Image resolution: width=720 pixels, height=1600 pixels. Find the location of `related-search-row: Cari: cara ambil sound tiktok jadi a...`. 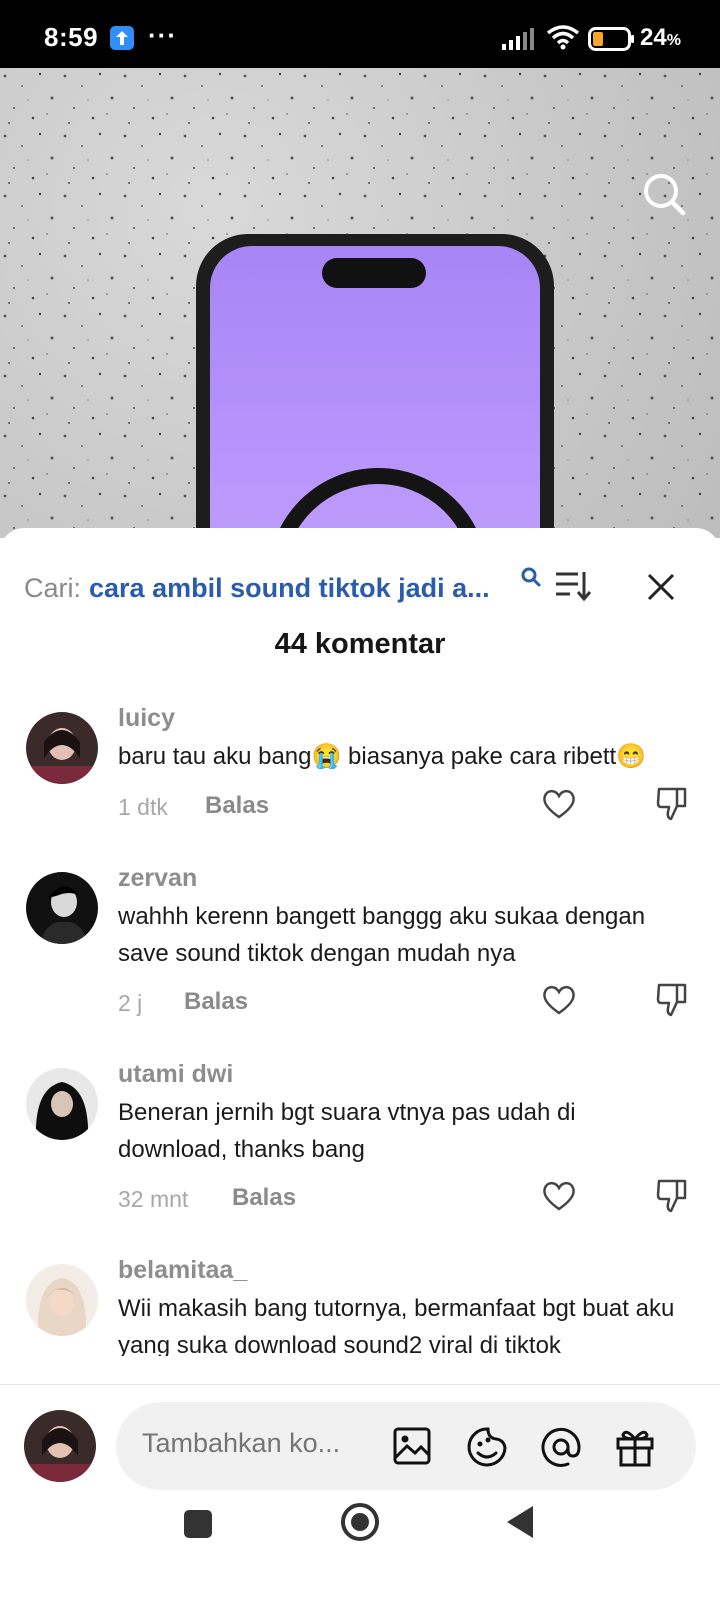

related-search-row: Cari: cara ambil sound tiktok jadi a... is located at coordinates (364, 587).